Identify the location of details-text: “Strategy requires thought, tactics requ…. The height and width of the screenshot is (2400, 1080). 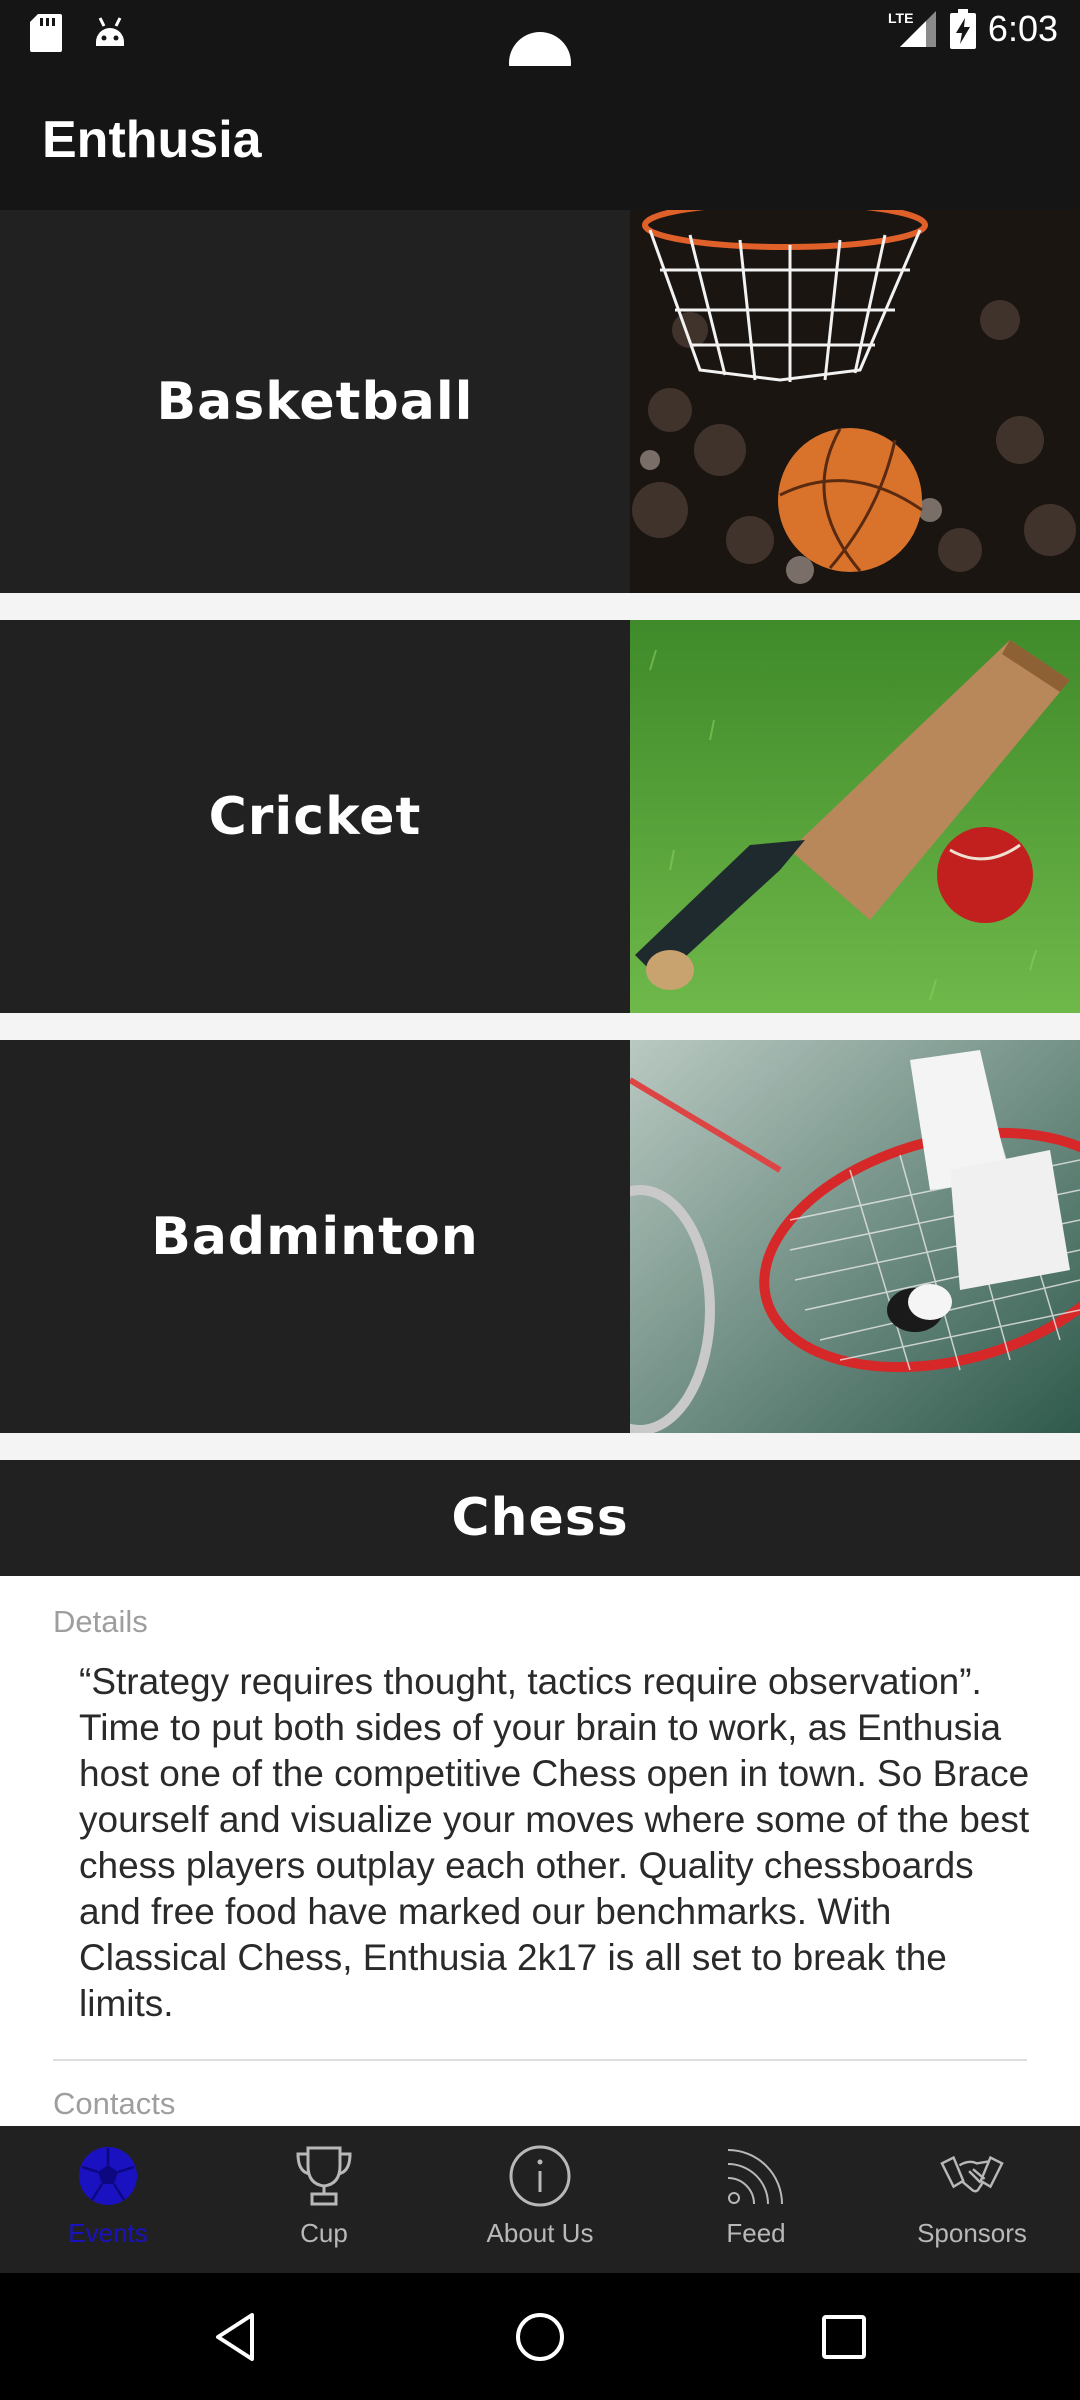
(554, 1842).